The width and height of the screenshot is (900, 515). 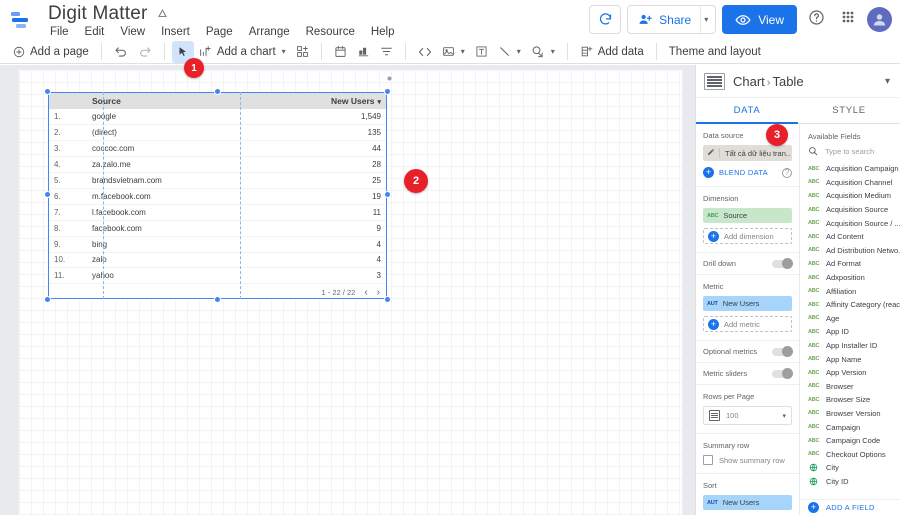 What do you see at coordinates (850, 454) in the screenshot?
I see `field-item: ABC Checkout Options` at bounding box center [850, 454].